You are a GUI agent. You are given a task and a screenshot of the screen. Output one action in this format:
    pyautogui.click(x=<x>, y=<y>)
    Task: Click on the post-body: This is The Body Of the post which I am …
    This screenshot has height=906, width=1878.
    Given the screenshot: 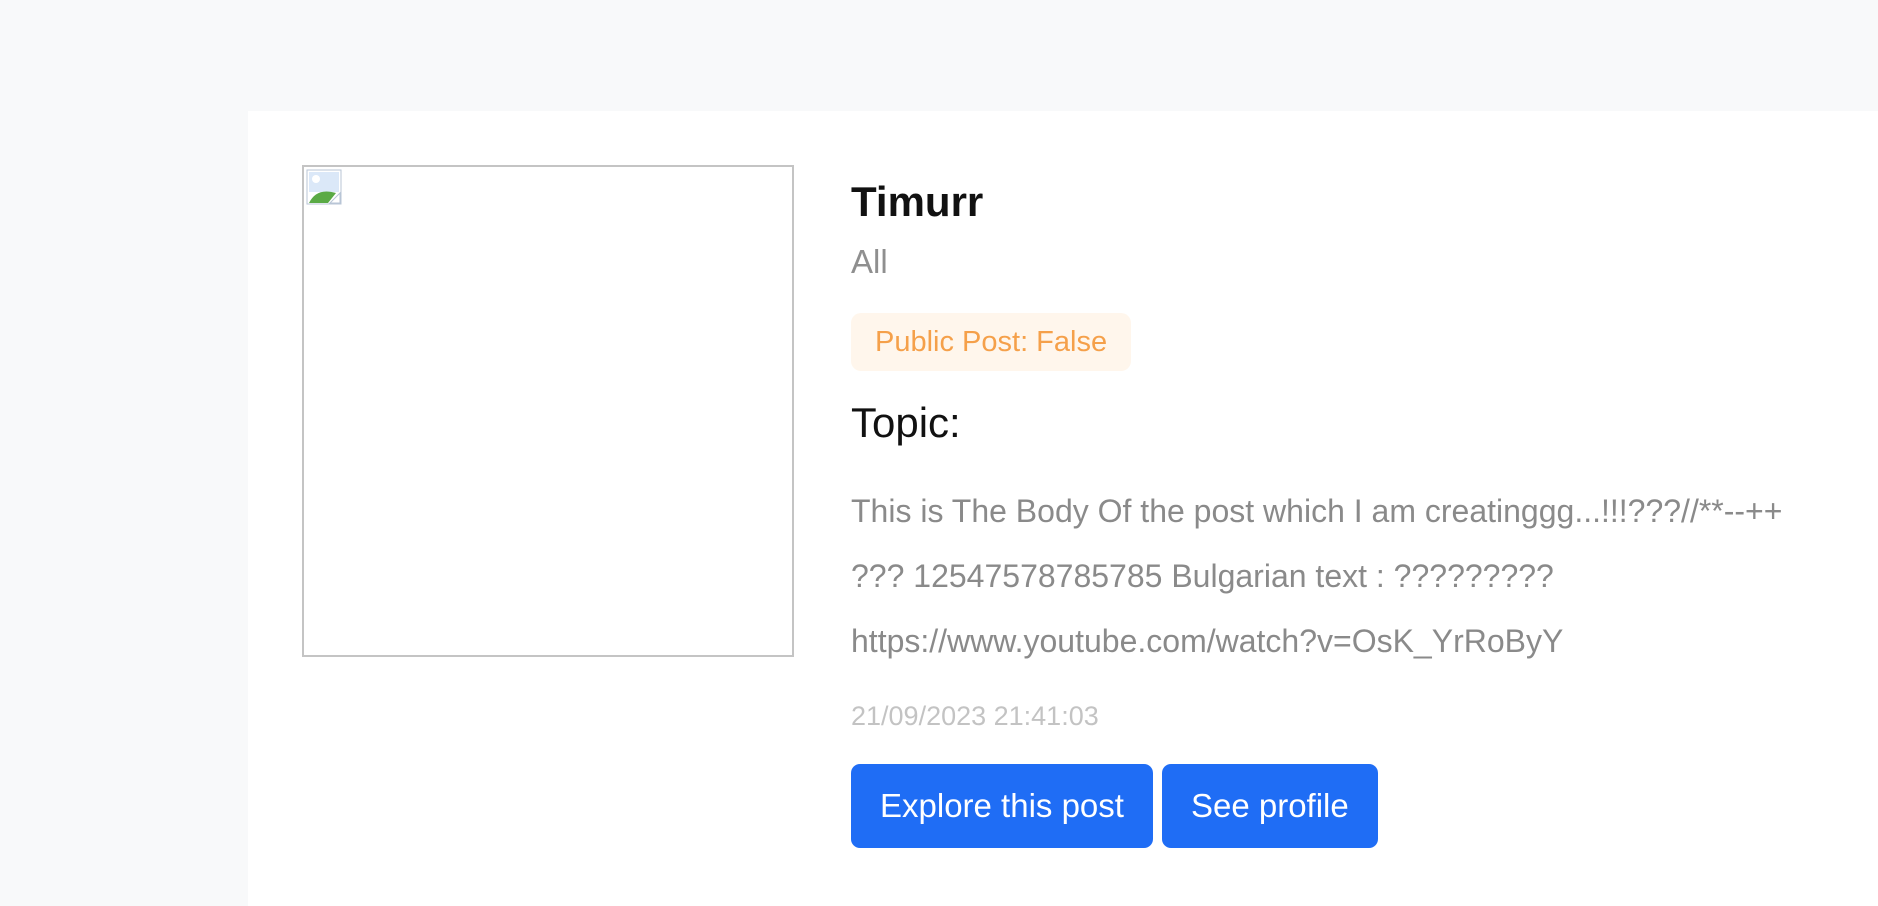 What is the action you would take?
    pyautogui.click(x=1317, y=576)
    